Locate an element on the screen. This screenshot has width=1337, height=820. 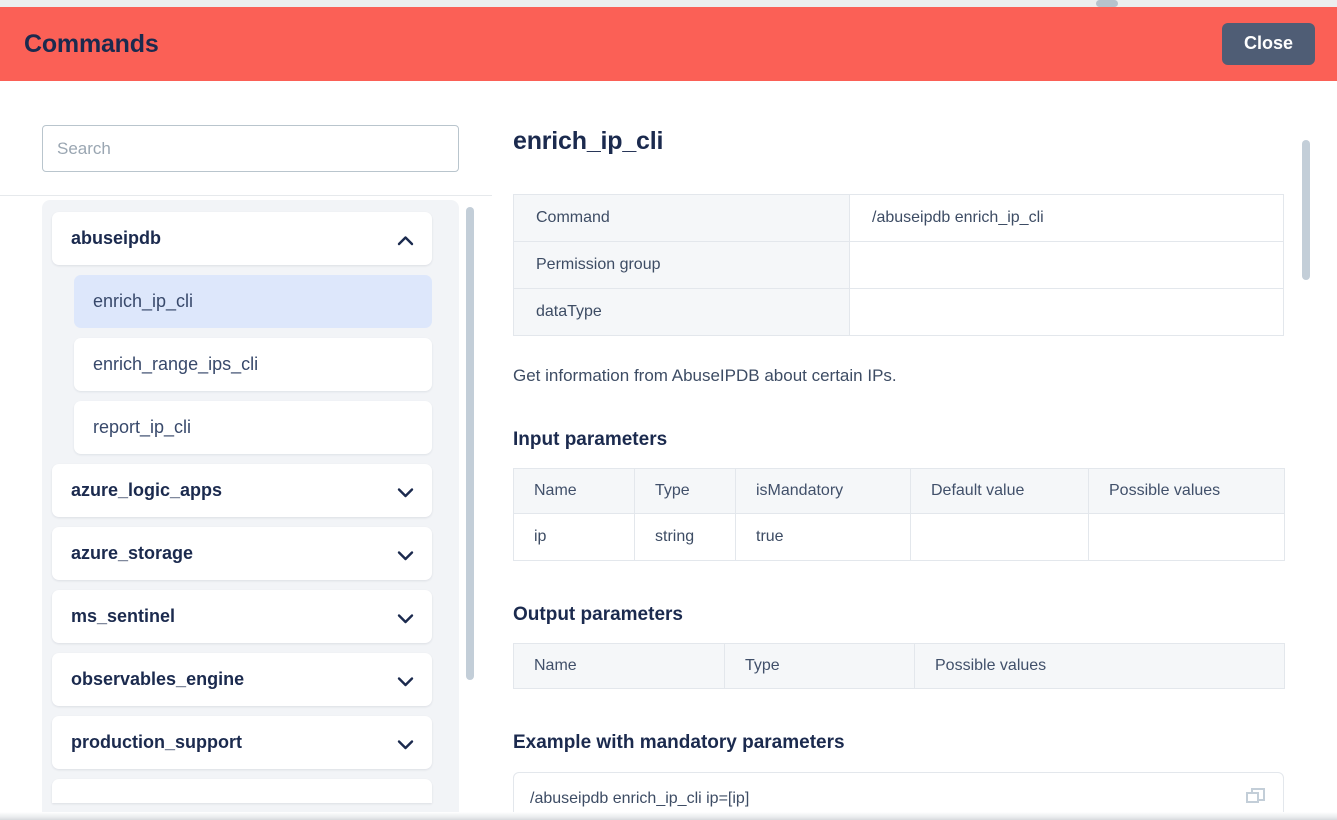
table-cell: ip is located at coordinates (574, 537).